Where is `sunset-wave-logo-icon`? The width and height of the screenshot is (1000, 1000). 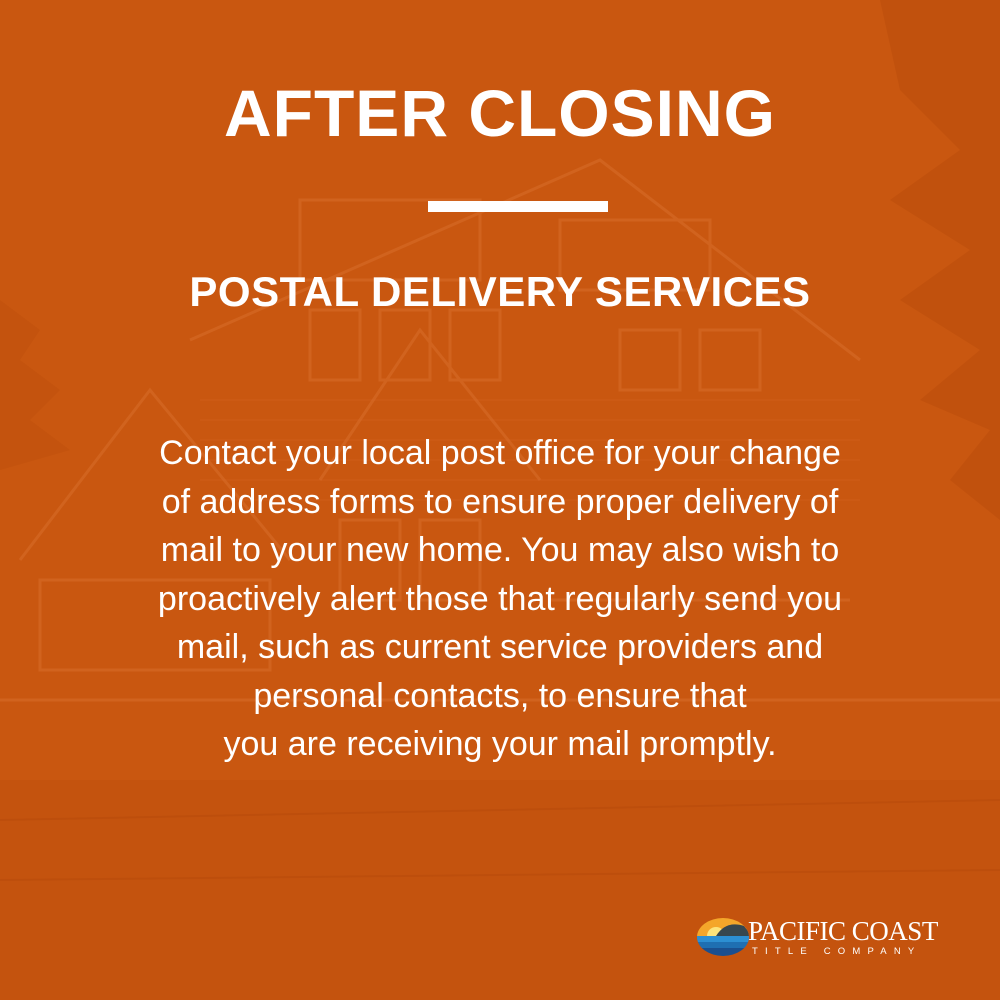 sunset-wave-logo-icon is located at coordinates (723, 937).